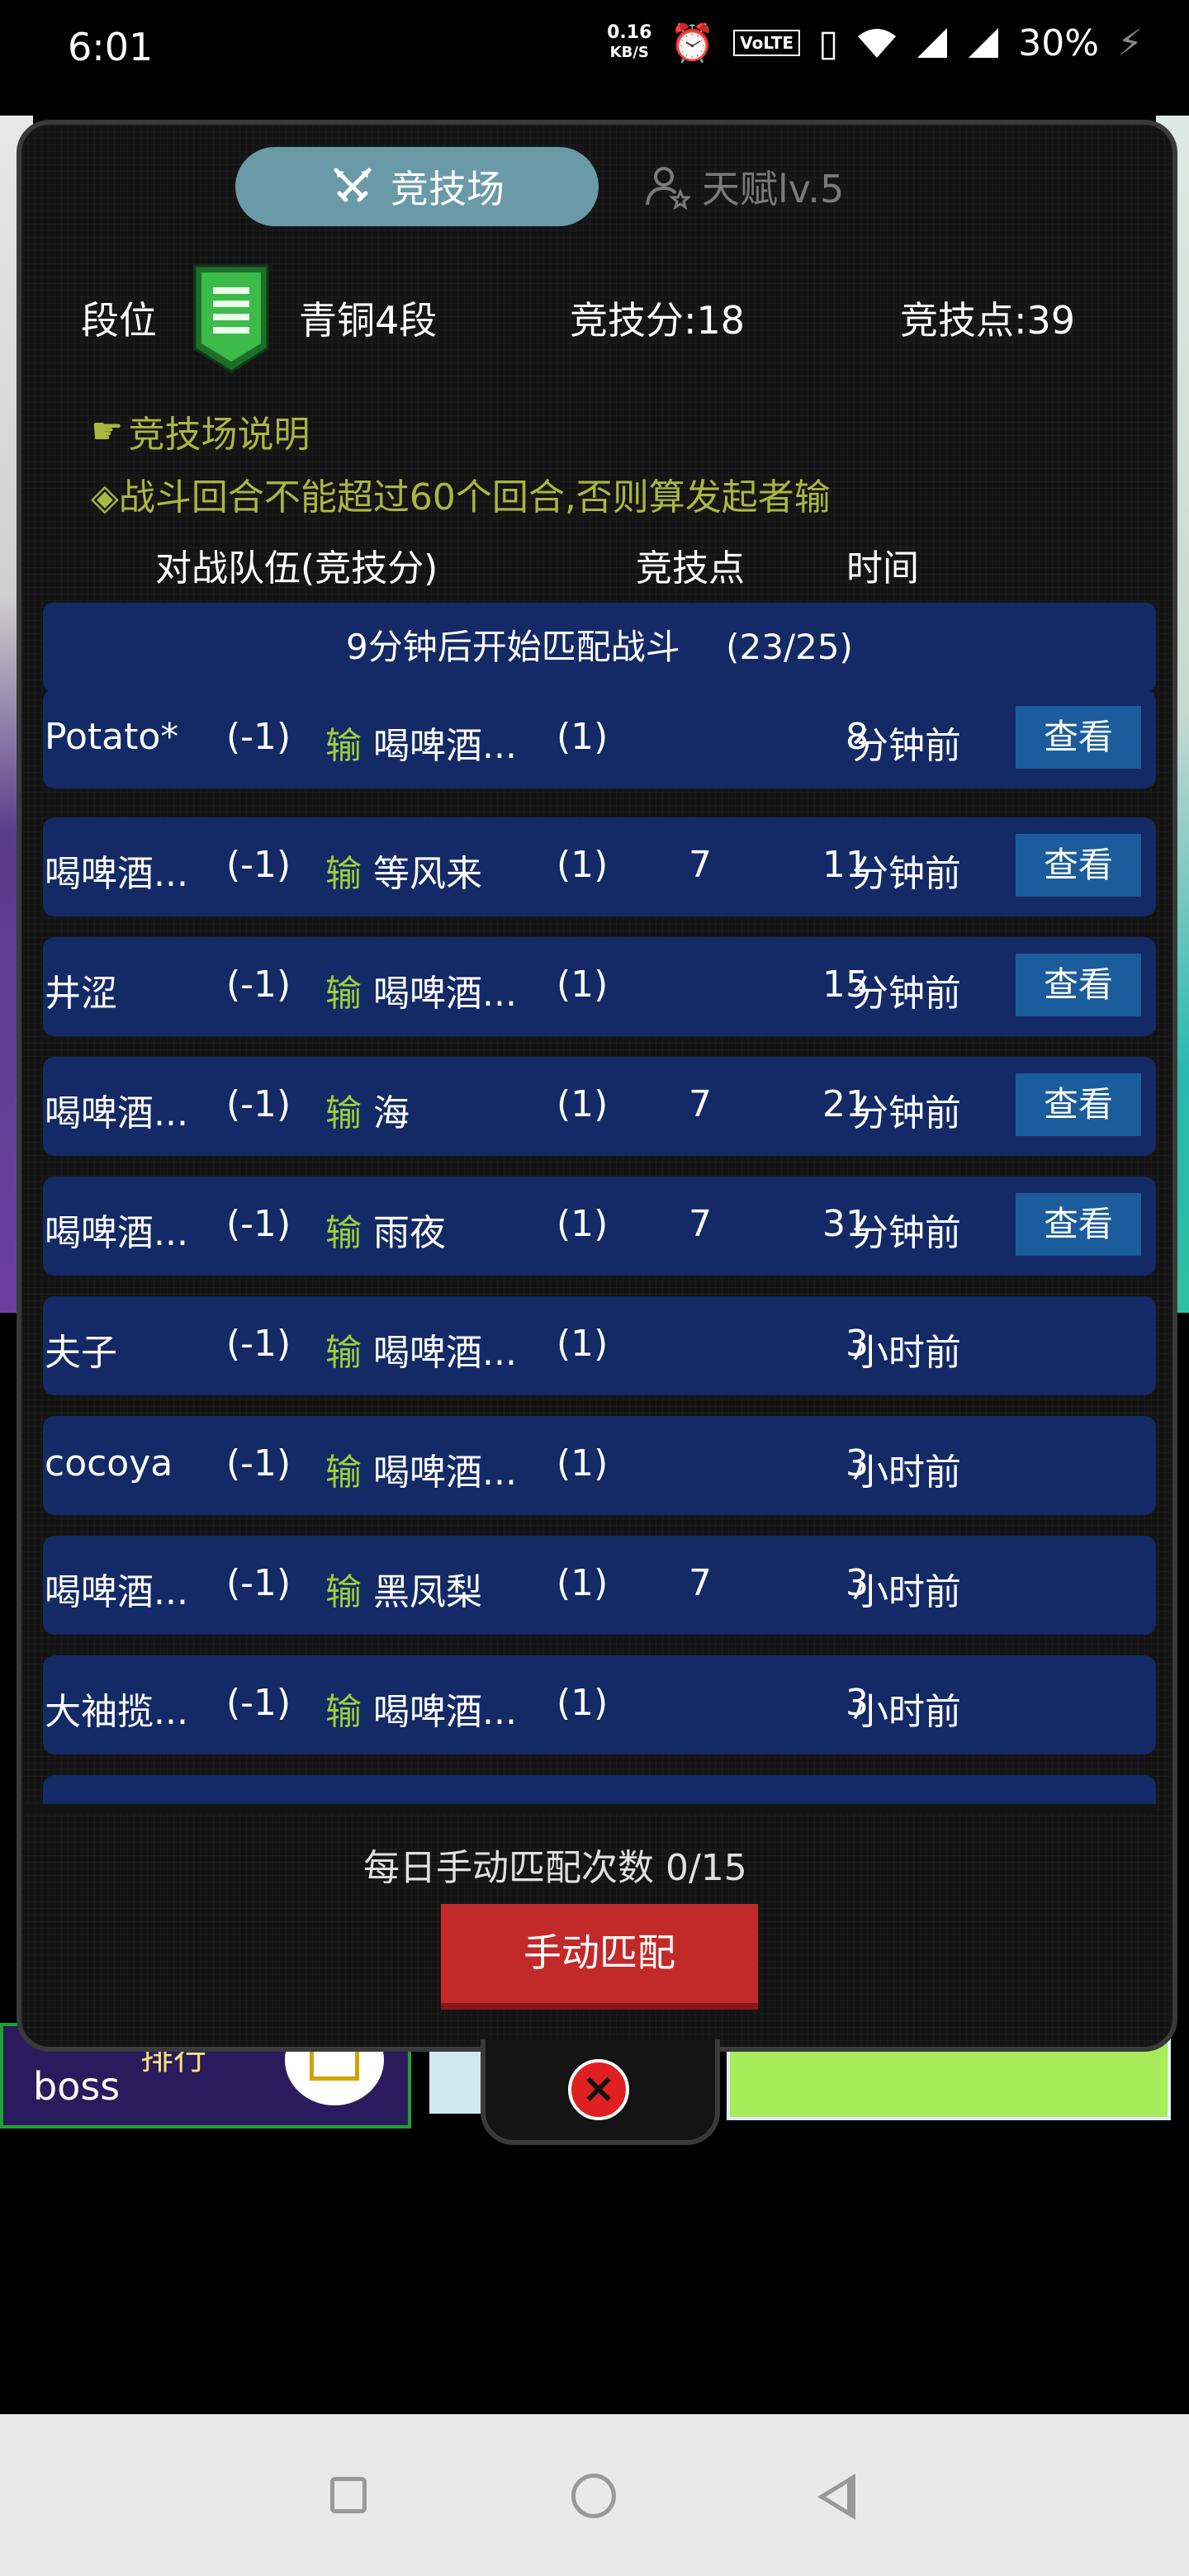  I want to click on table-row: 喝啤酒... (-1) 输雨夜 (1) 7 31 分钟前 查看, so click(599, 1226).